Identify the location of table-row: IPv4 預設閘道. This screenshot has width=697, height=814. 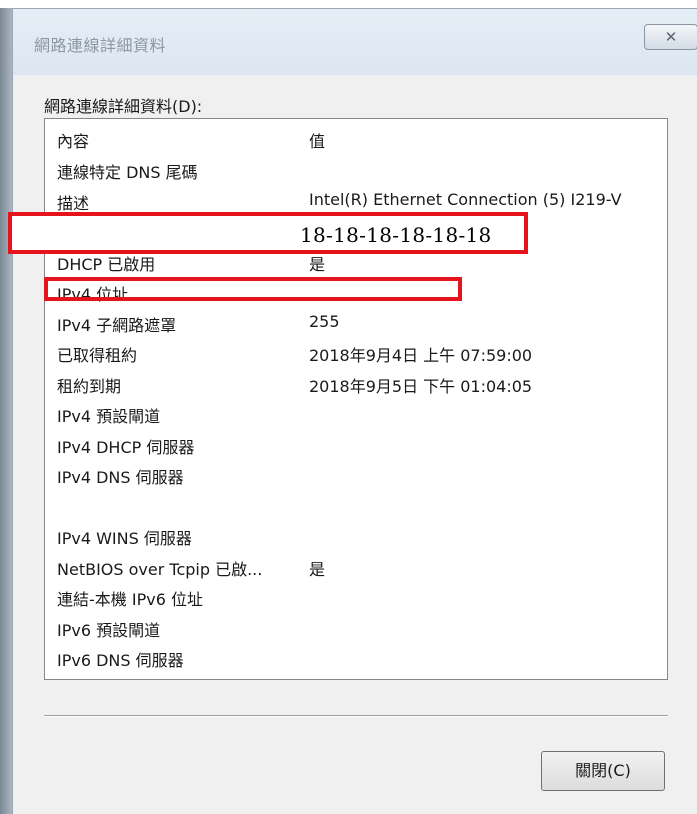
(356, 413).